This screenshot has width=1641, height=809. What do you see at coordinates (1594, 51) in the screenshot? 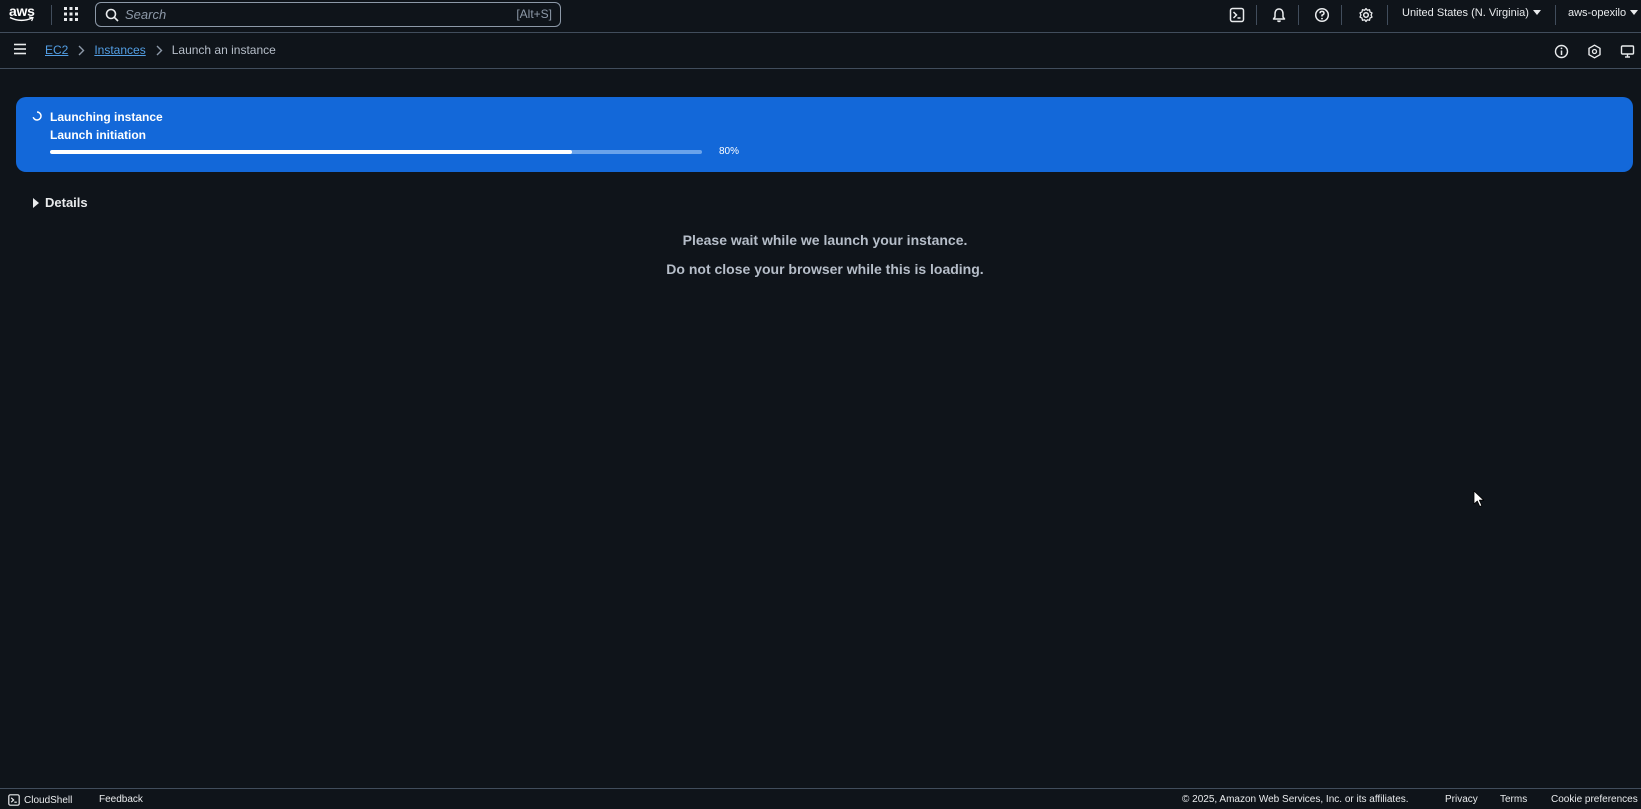
I see `feedback-hexagon-icon` at bounding box center [1594, 51].